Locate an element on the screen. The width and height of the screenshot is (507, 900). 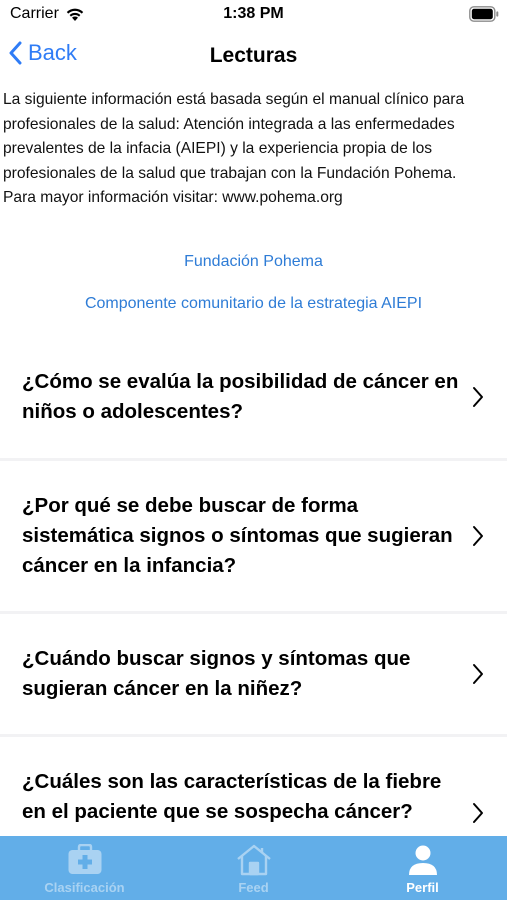
tab-clasificacion-label: Clasificación is located at coordinates (84, 887).